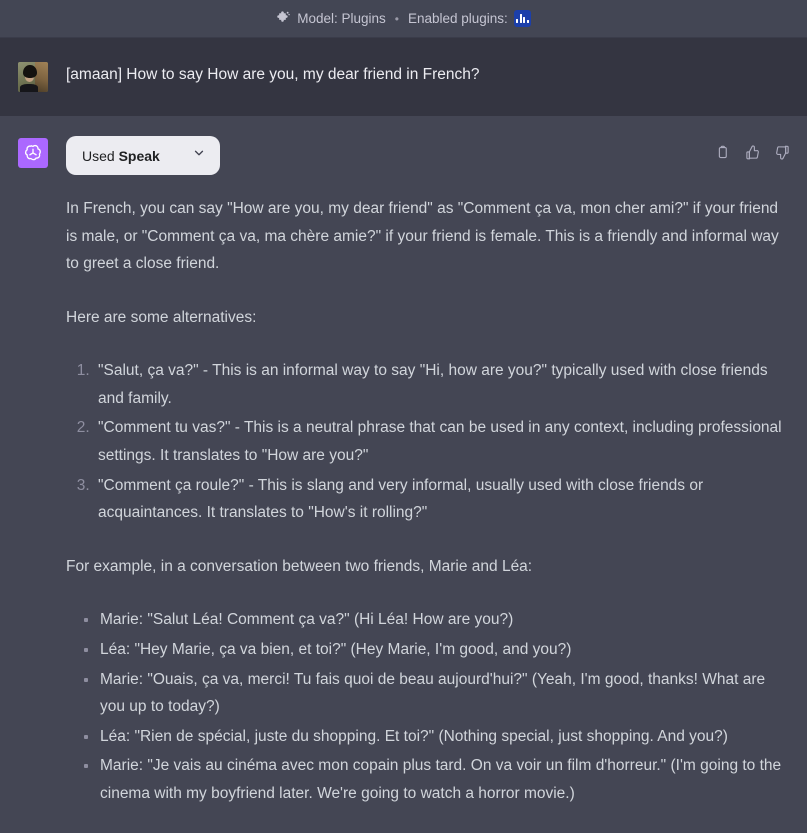 The image size is (807, 833). I want to click on message-actions, so click(752, 152).